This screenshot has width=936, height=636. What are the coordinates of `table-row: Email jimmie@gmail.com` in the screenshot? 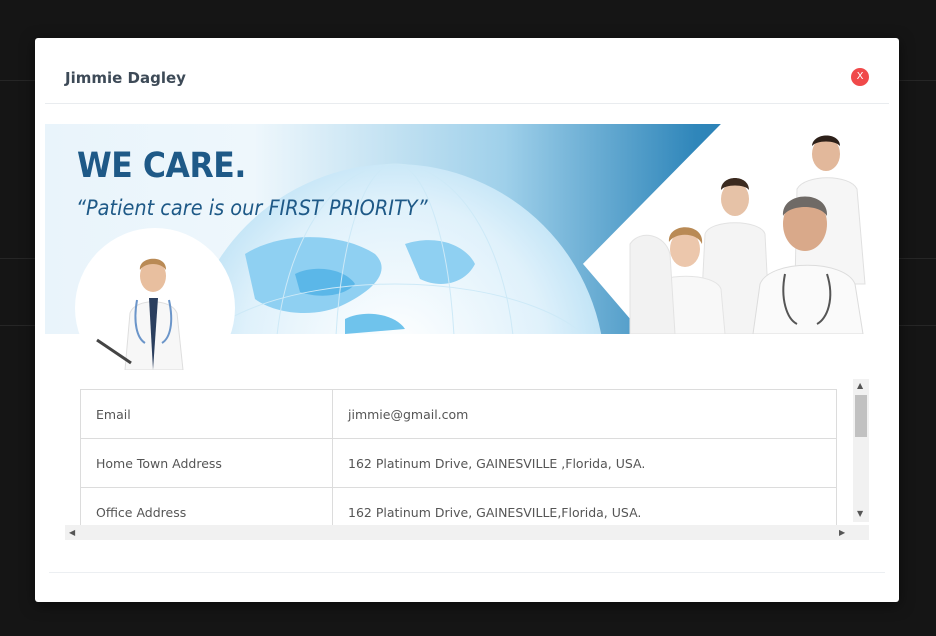 It's located at (458, 414).